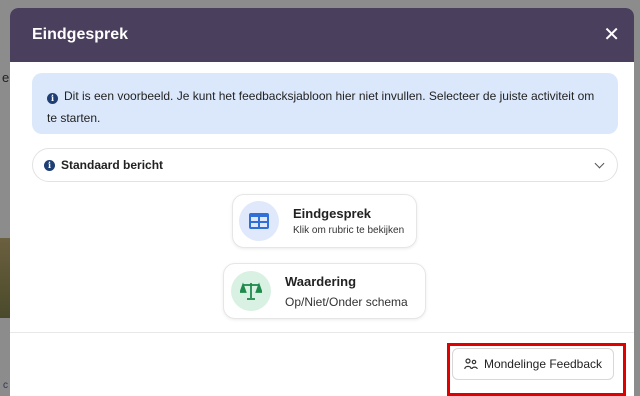  Describe the element at coordinates (543, 364) in the screenshot. I see `oral-feedback-label: Mondelinge Feedback` at that location.